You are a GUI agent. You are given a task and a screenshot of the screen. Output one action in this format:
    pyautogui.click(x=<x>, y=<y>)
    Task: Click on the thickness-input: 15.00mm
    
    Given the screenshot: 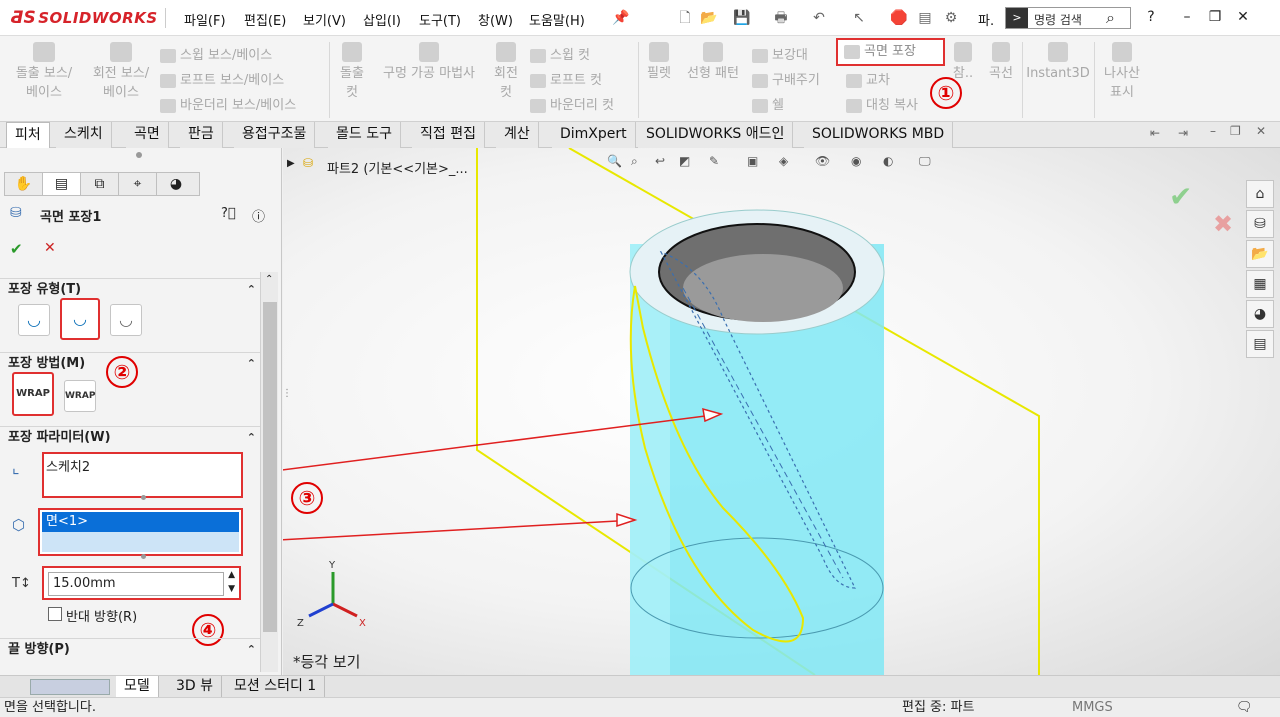 What is the action you would take?
    pyautogui.click(x=136, y=584)
    